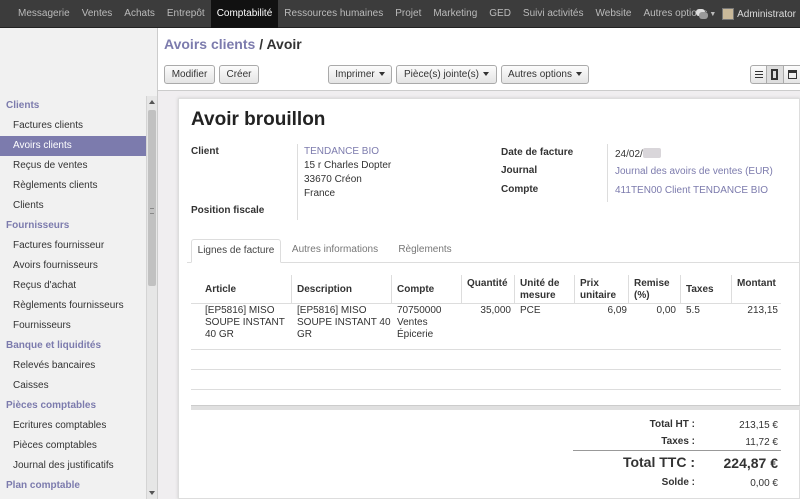  I want to click on sidebar-item-recus-d-achat: Reçus d'achat, so click(78, 286).